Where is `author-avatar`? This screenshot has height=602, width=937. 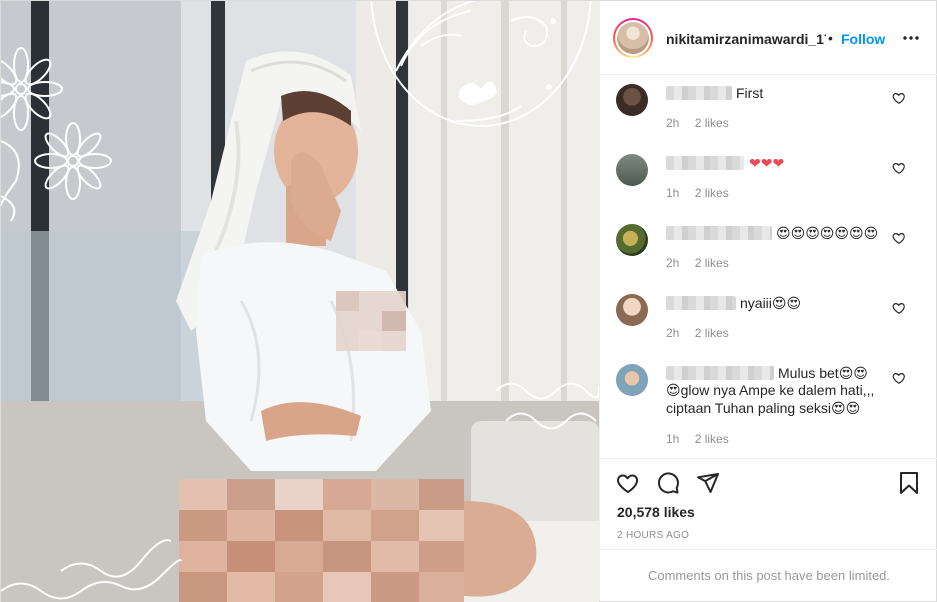
author-avatar is located at coordinates (633, 38).